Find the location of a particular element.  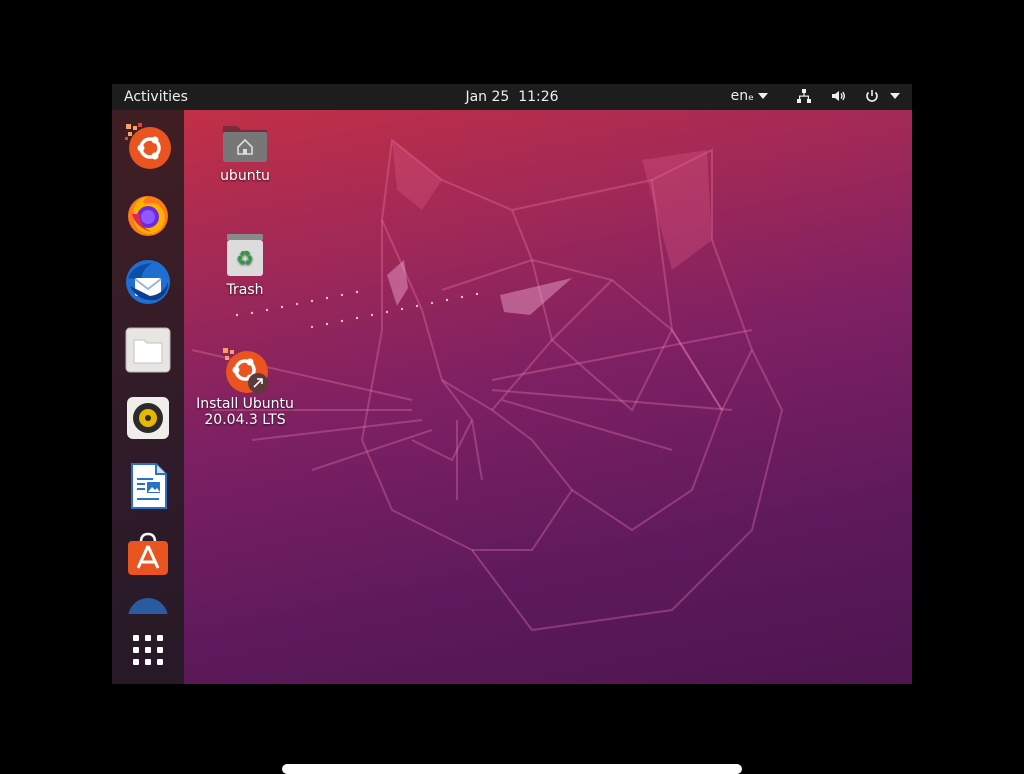

ubuntu-installer-icon is located at coordinates (148, 146).